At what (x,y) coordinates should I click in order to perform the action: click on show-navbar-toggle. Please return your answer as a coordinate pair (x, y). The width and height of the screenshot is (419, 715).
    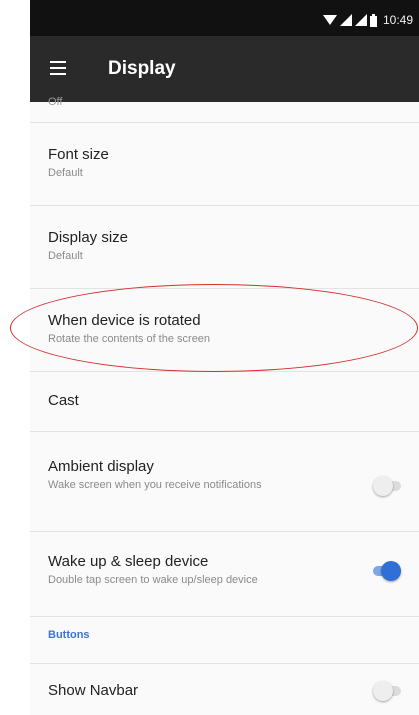
    Looking at the image, I should click on (387, 691).